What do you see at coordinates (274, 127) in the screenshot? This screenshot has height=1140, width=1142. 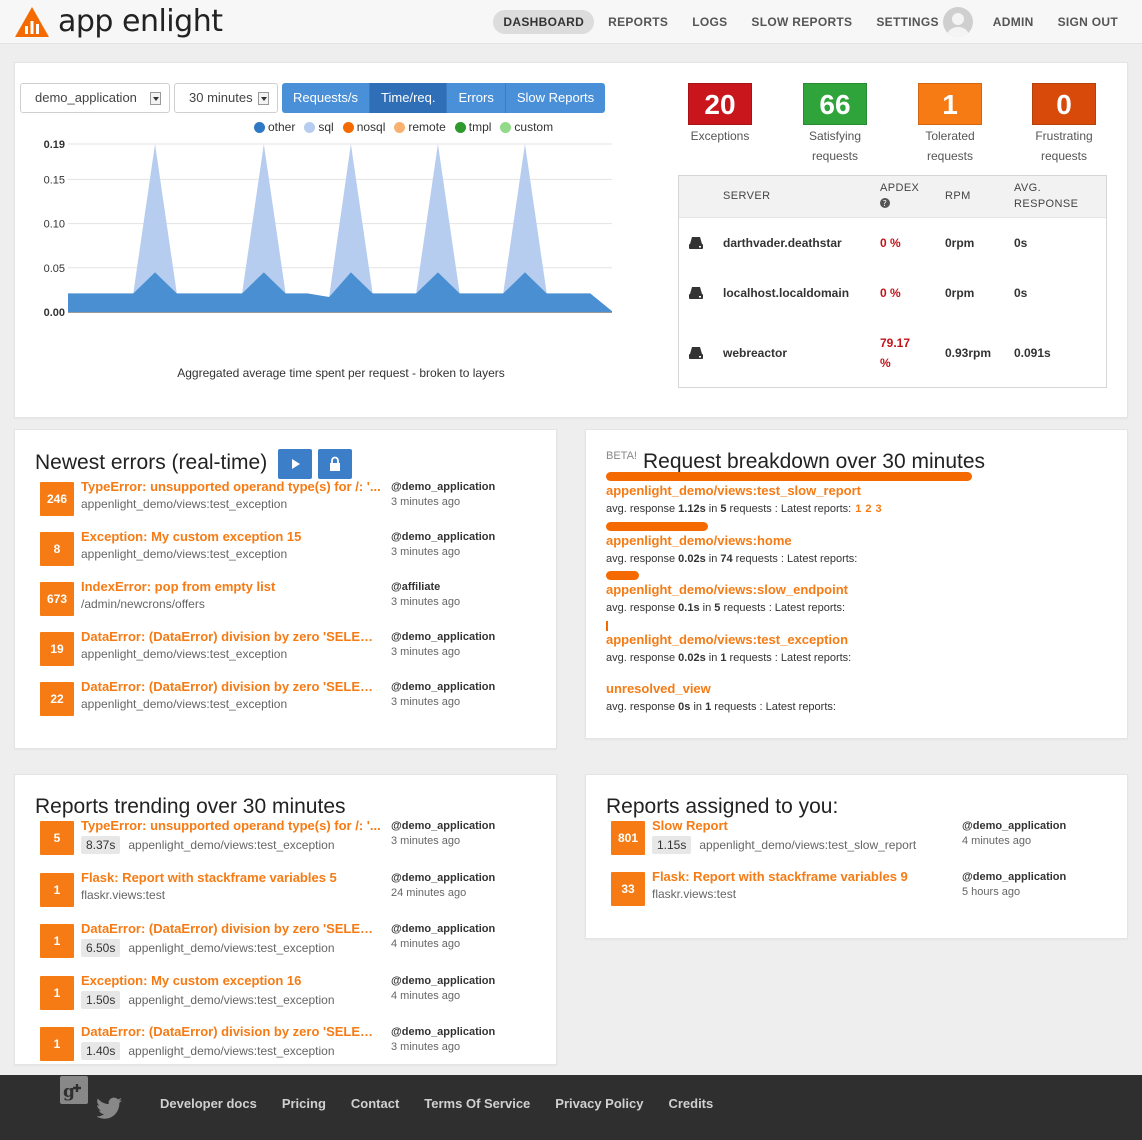 I see `legend-item-other: other` at bounding box center [274, 127].